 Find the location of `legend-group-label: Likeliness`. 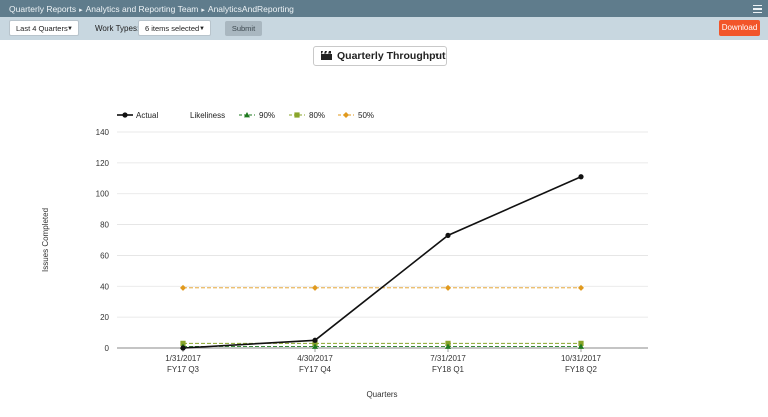

legend-group-label: Likeliness is located at coordinates (207, 115).